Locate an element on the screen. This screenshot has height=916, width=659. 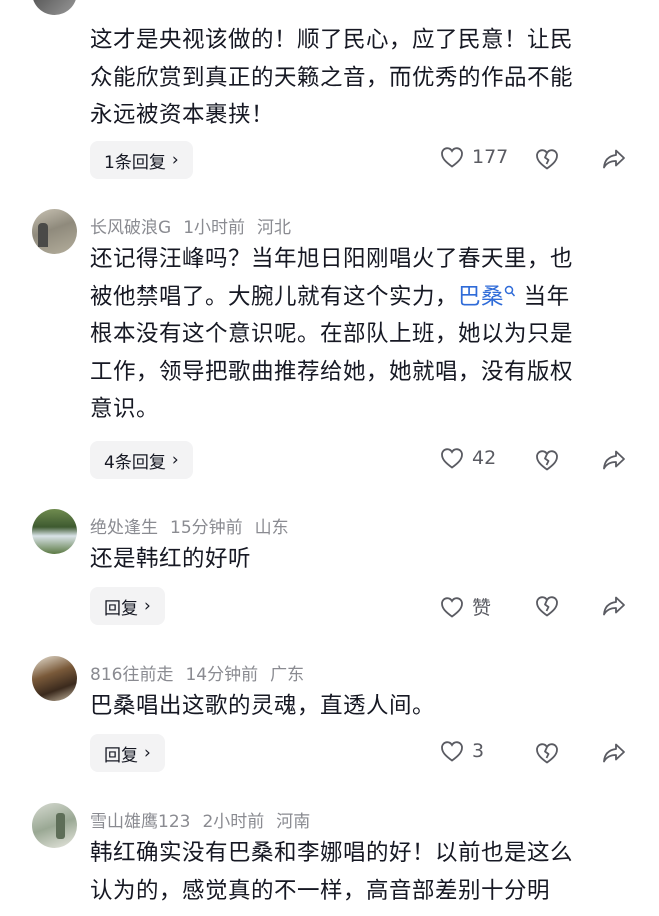
like-button: 177 is located at coordinates (474, 157).